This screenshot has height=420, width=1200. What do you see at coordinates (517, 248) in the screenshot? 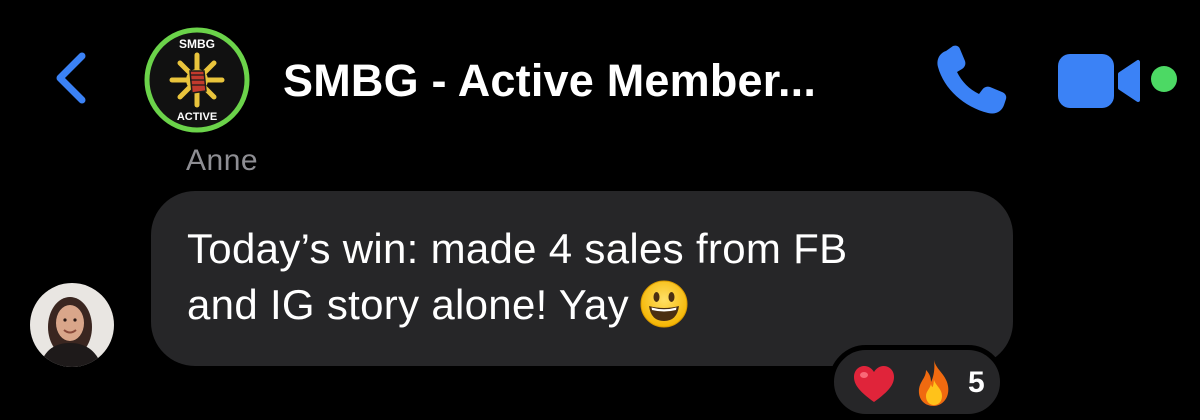
I see `message-text-line-1: Today’s win: made 4 sales from FB` at bounding box center [517, 248].